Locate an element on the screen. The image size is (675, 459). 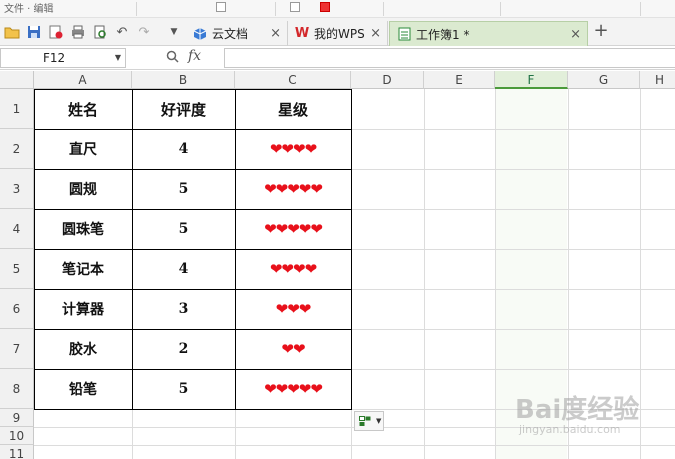
quick-access-dropdown-icon: ▼ is located at coordinates (174, 32).